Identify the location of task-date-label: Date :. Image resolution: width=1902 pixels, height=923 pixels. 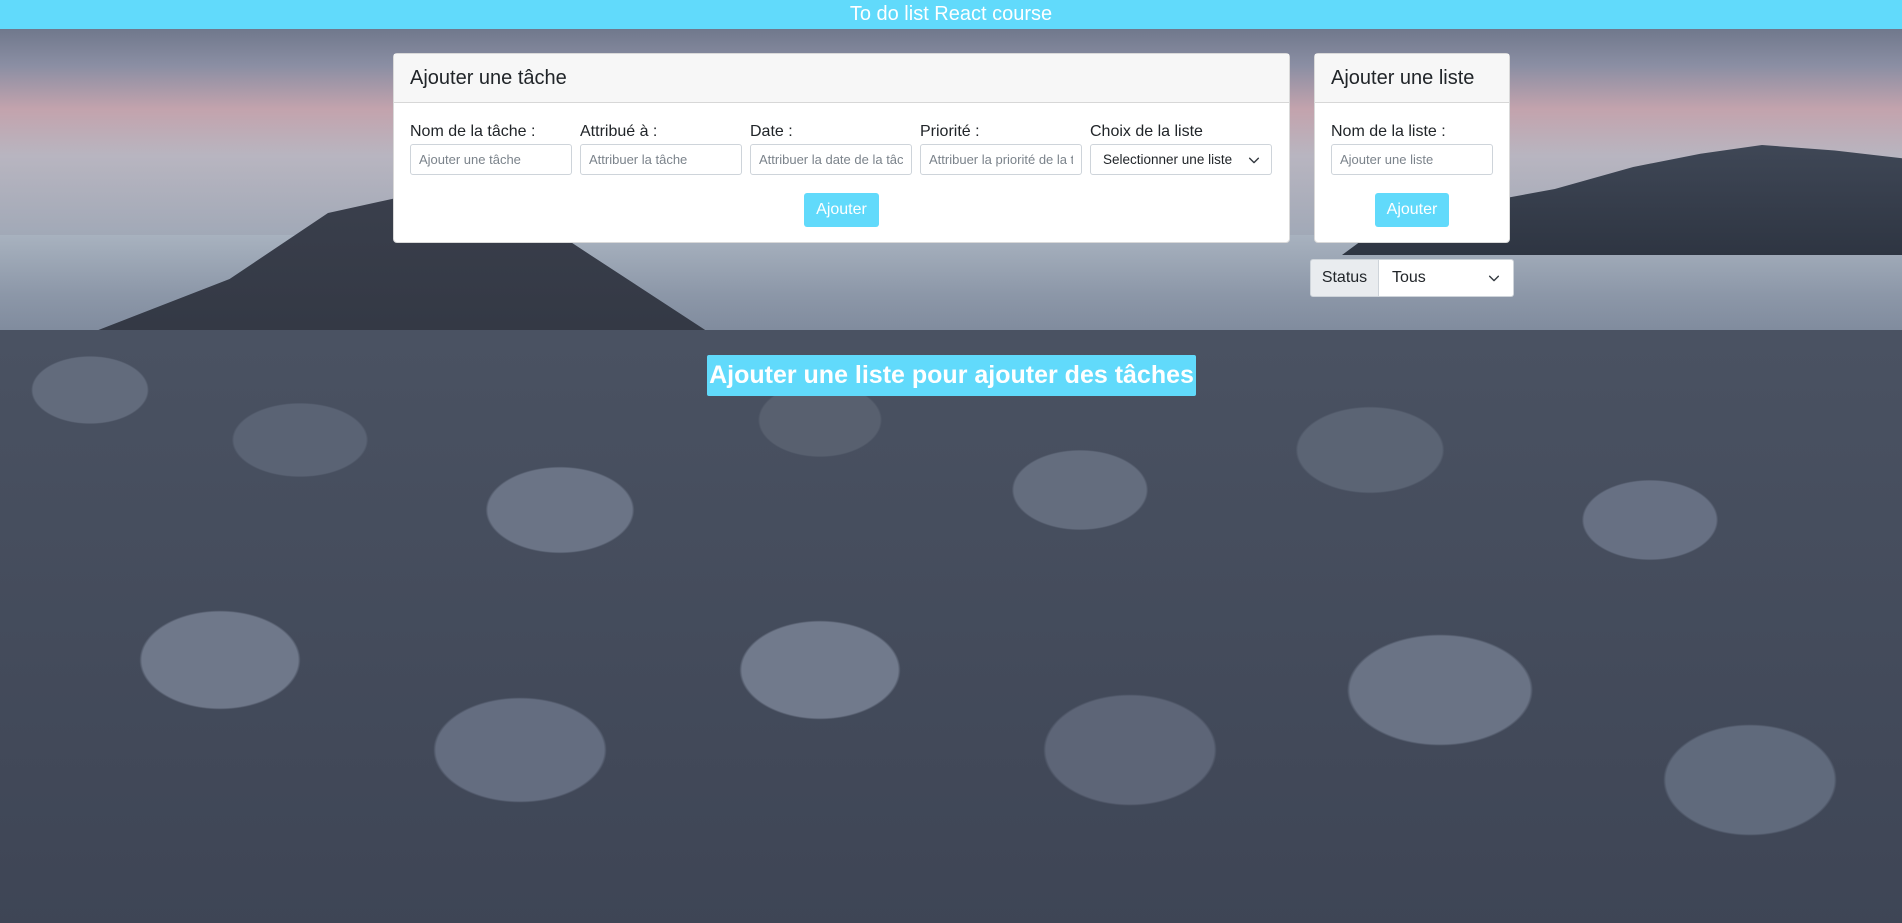
(771, 131).